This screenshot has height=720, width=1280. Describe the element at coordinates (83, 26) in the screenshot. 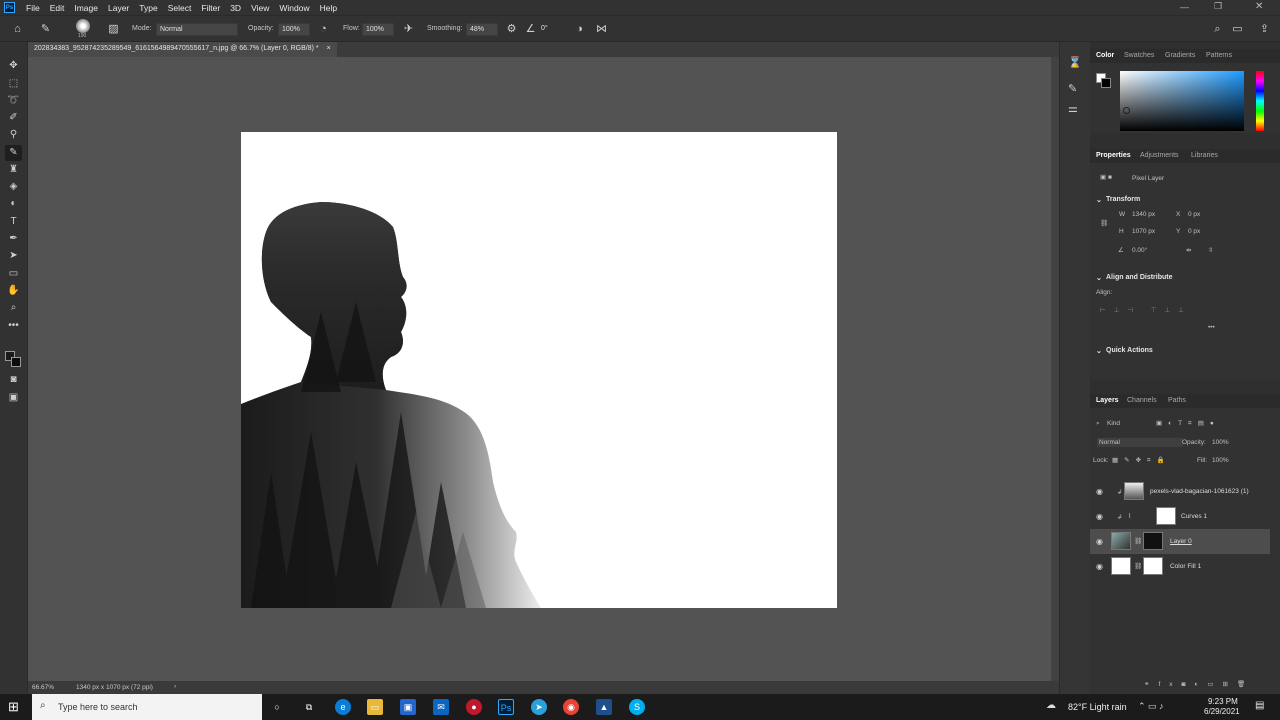

I see `brush-preview-icon` at that location.